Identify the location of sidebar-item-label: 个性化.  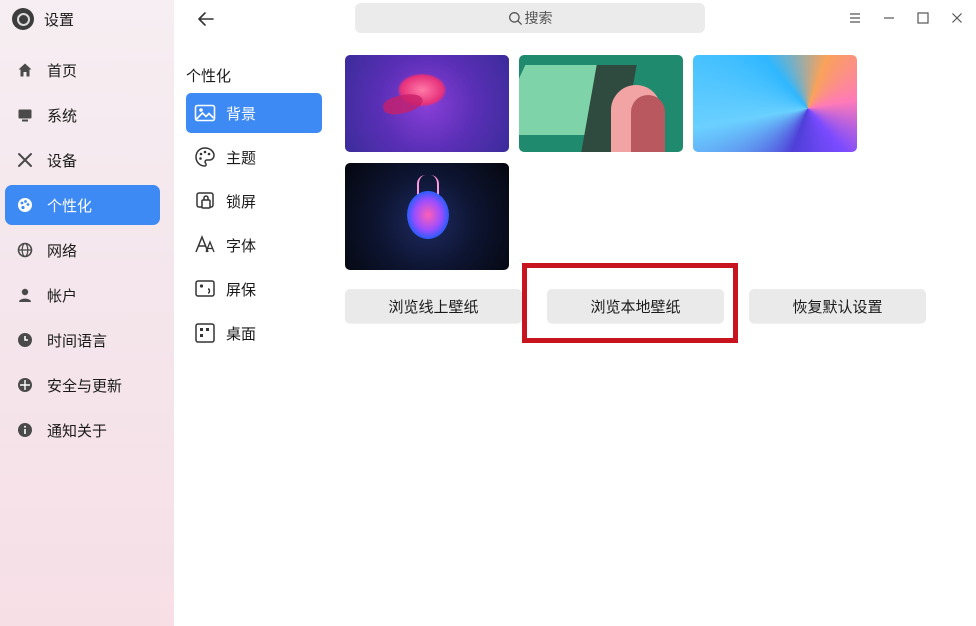
(70, 205).